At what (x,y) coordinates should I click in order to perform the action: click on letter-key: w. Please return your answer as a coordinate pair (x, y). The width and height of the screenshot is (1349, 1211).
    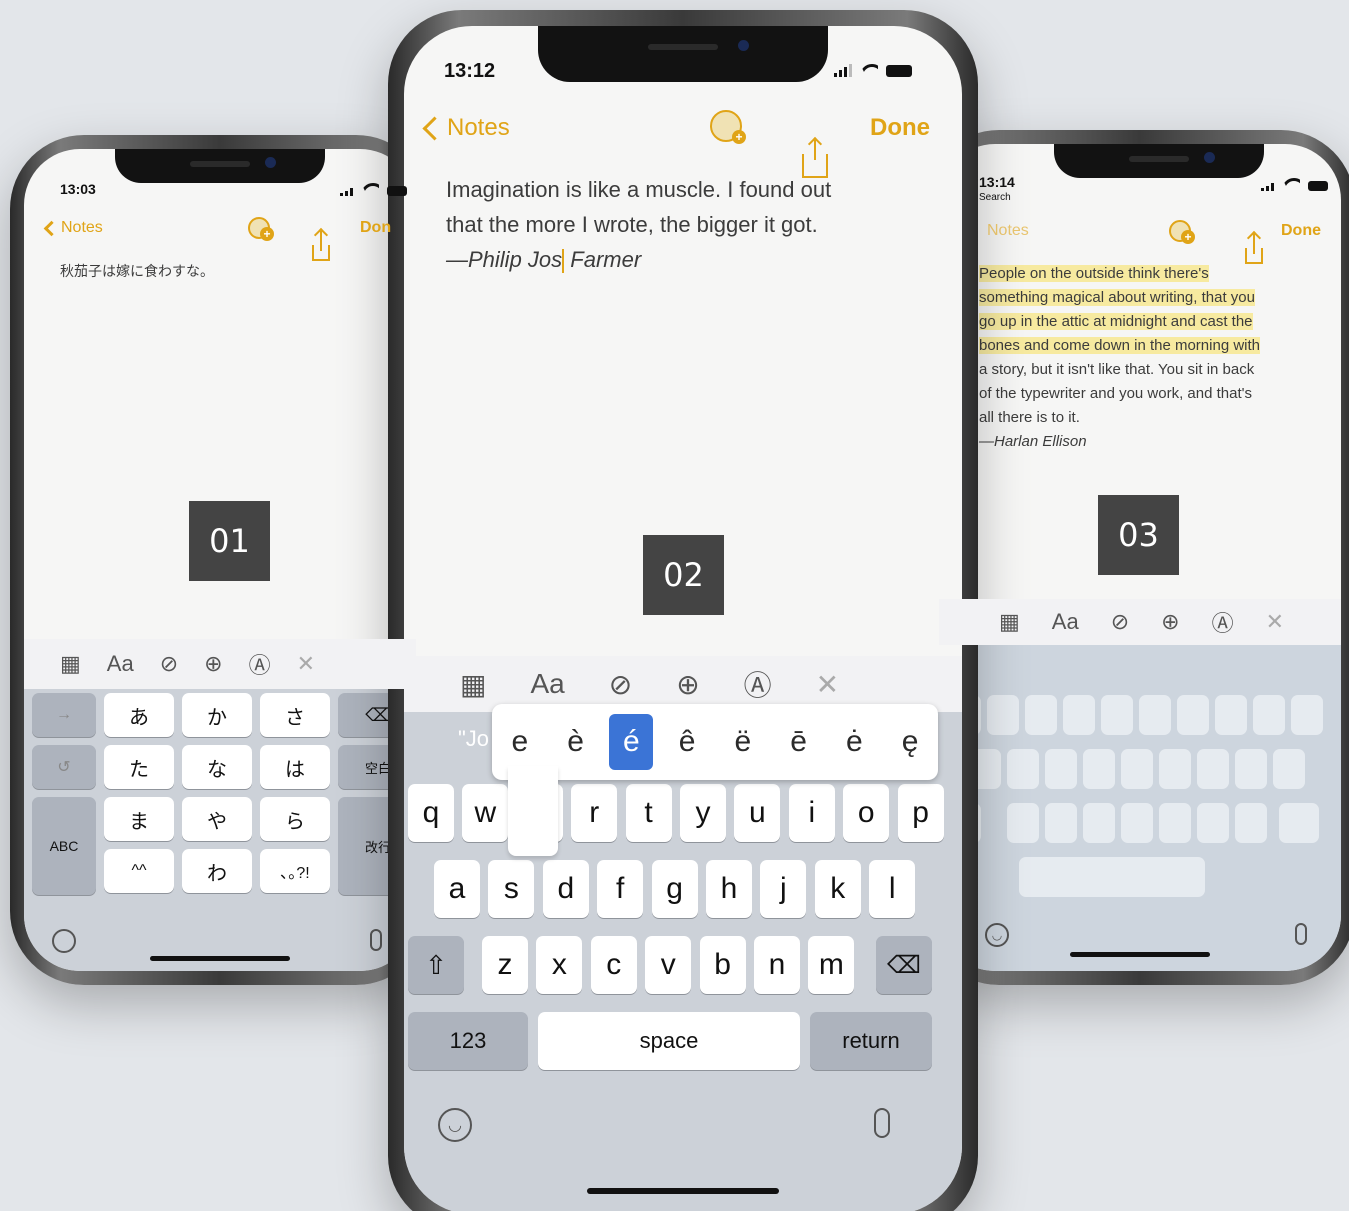
    Looking at the image, I should click on (485, 813).